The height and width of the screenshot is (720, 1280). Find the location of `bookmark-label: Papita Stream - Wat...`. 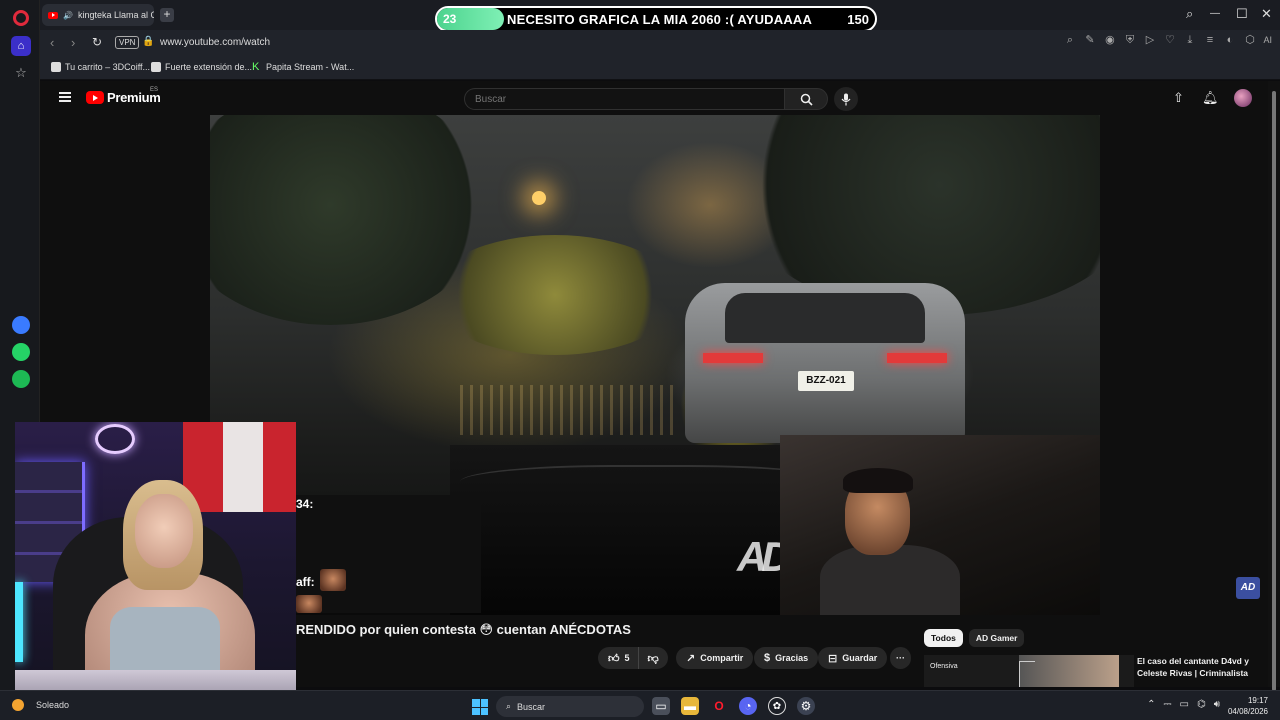

bookmark-label: Papita Stream - Wat... is located at coordinates (310, 67).